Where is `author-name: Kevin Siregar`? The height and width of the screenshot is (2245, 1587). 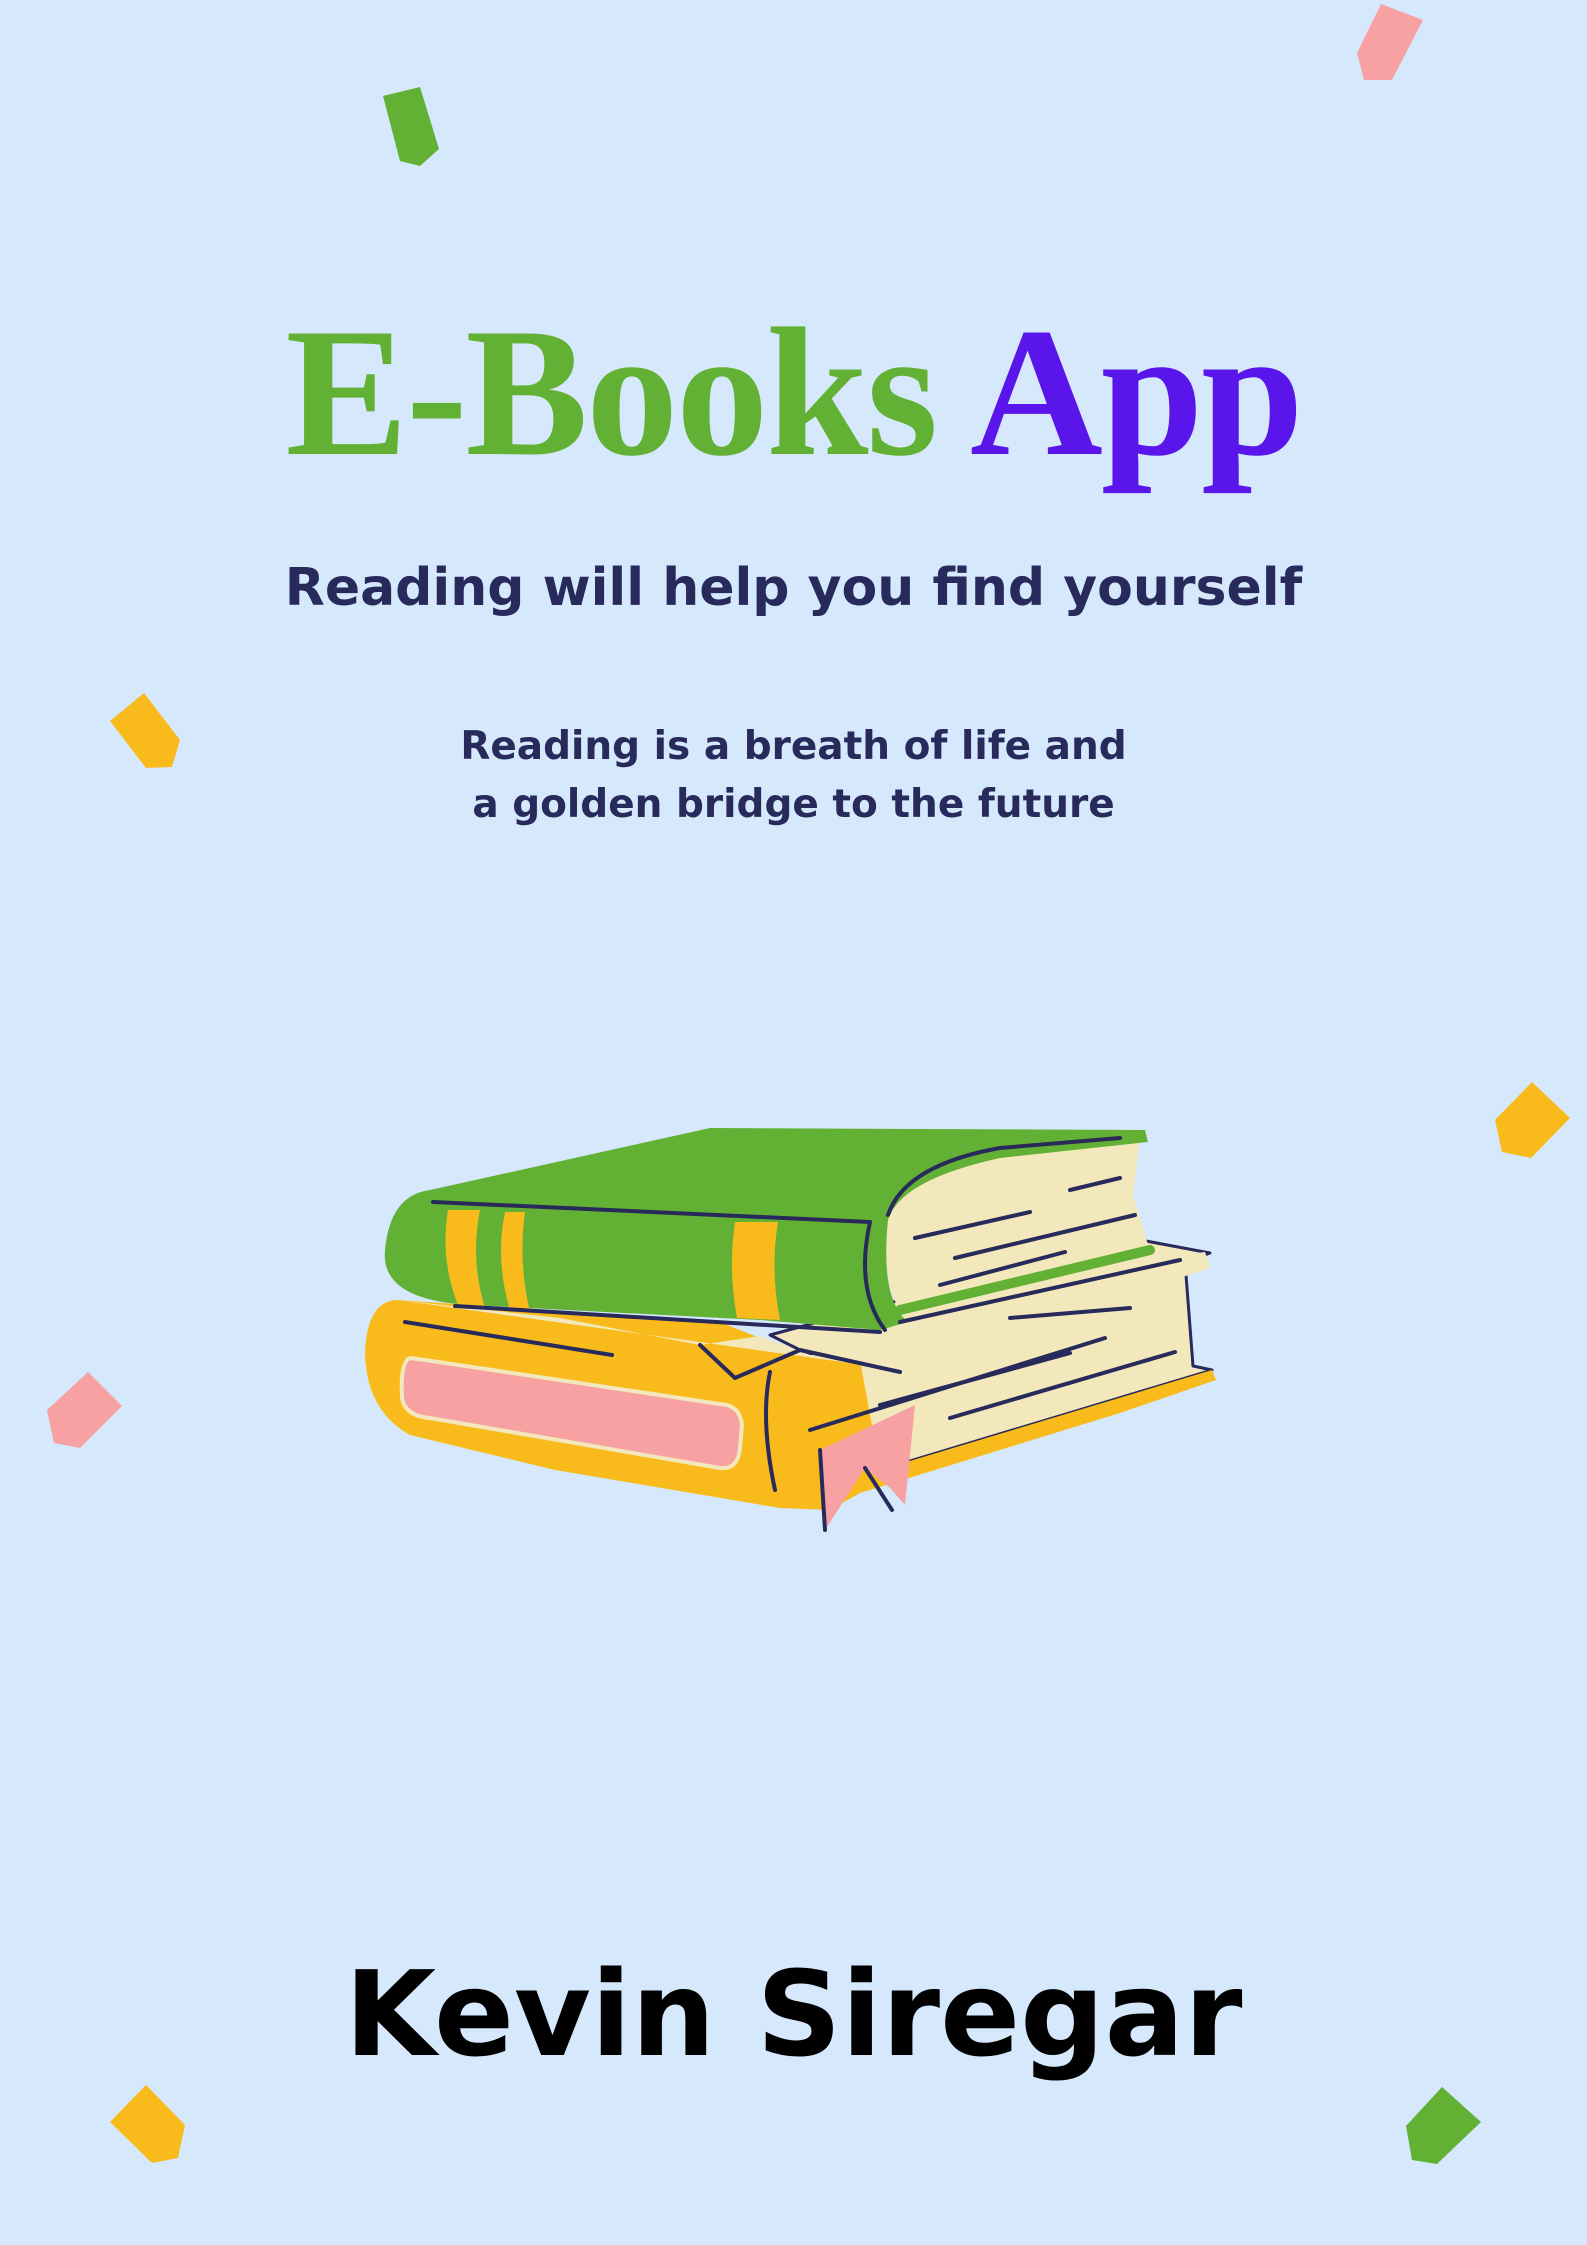 author-name: Kevin Siregar is located at coordinates (793, 2014).